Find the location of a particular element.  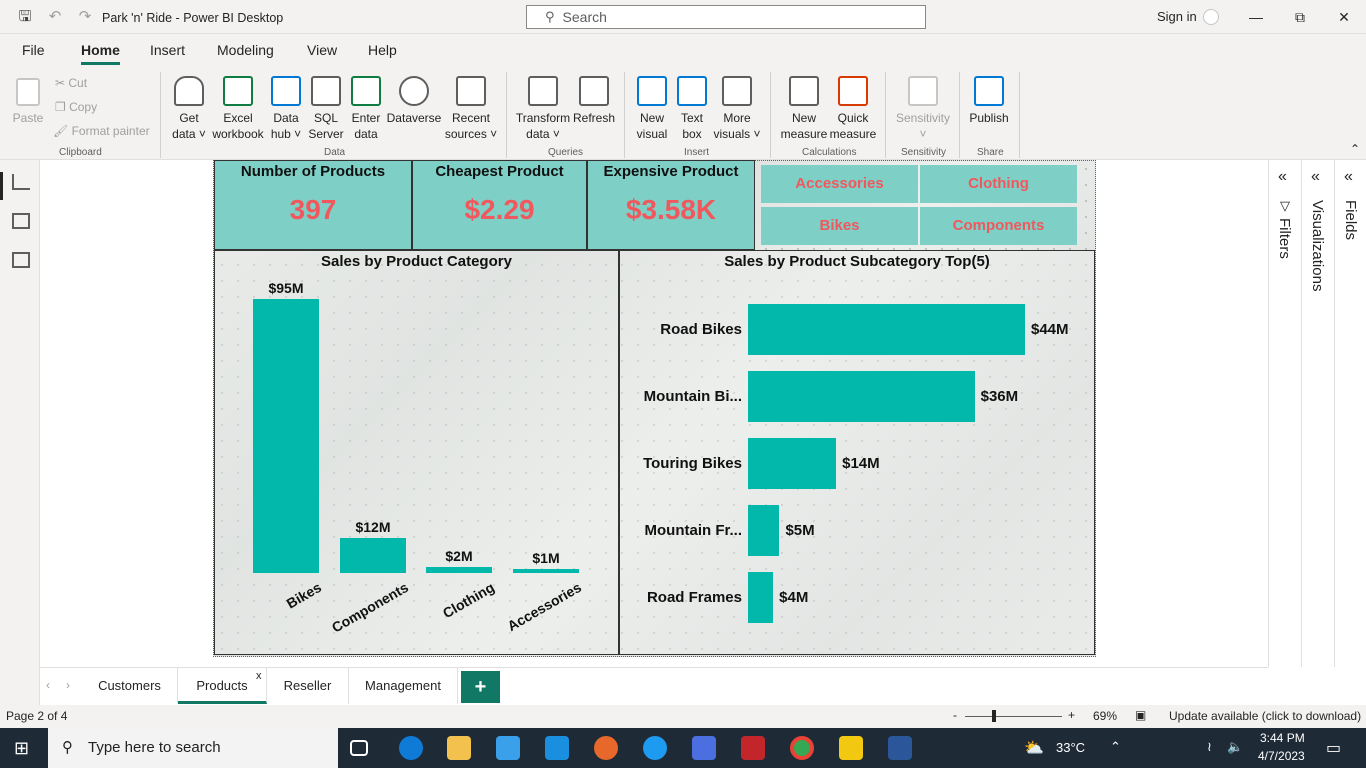

next-page-icon: › is located at coordinates (68, 685).